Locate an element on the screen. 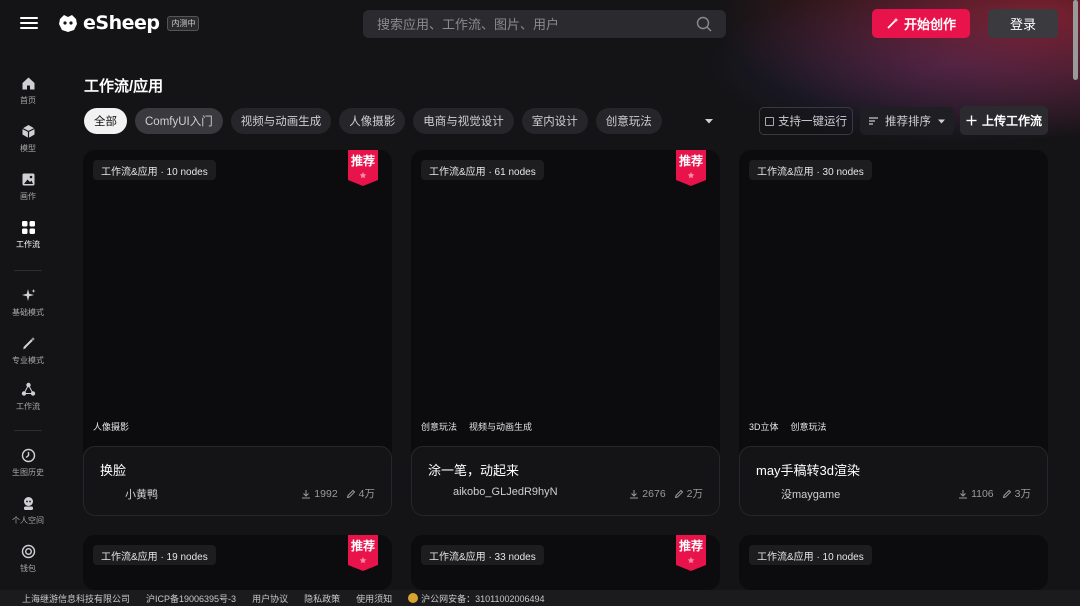 The height and width of the screenshot is (606, 1080). checkbox-icon is located at coordinates (769, 121).